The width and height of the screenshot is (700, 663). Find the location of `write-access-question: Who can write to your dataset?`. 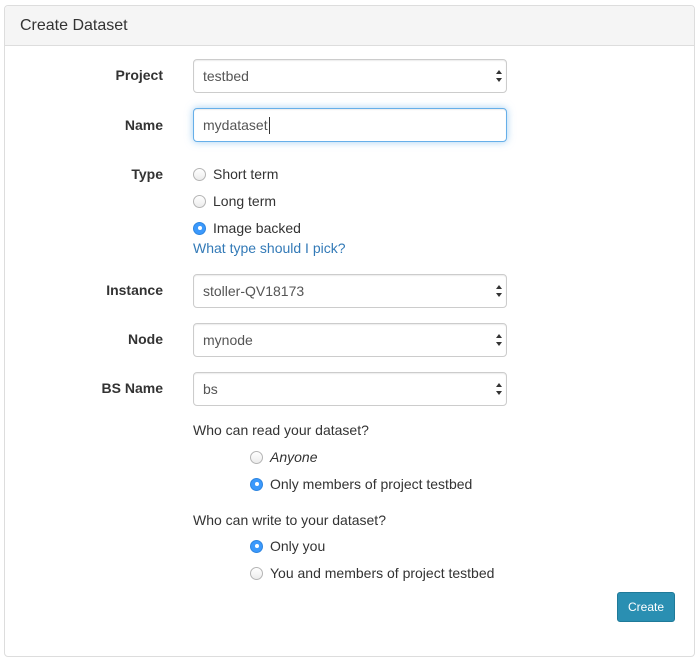

write-access-question: Who can write to your dataset? is located at coordinates (289, 520).